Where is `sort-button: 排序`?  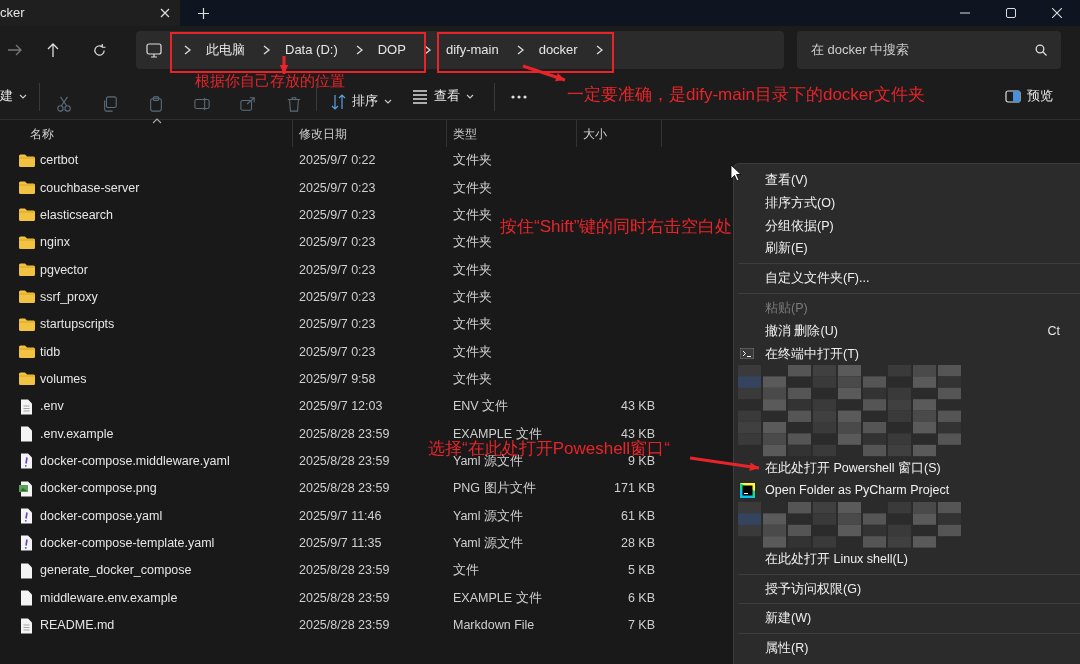
sort-button: 排序 is located at coordinates (361, 101).